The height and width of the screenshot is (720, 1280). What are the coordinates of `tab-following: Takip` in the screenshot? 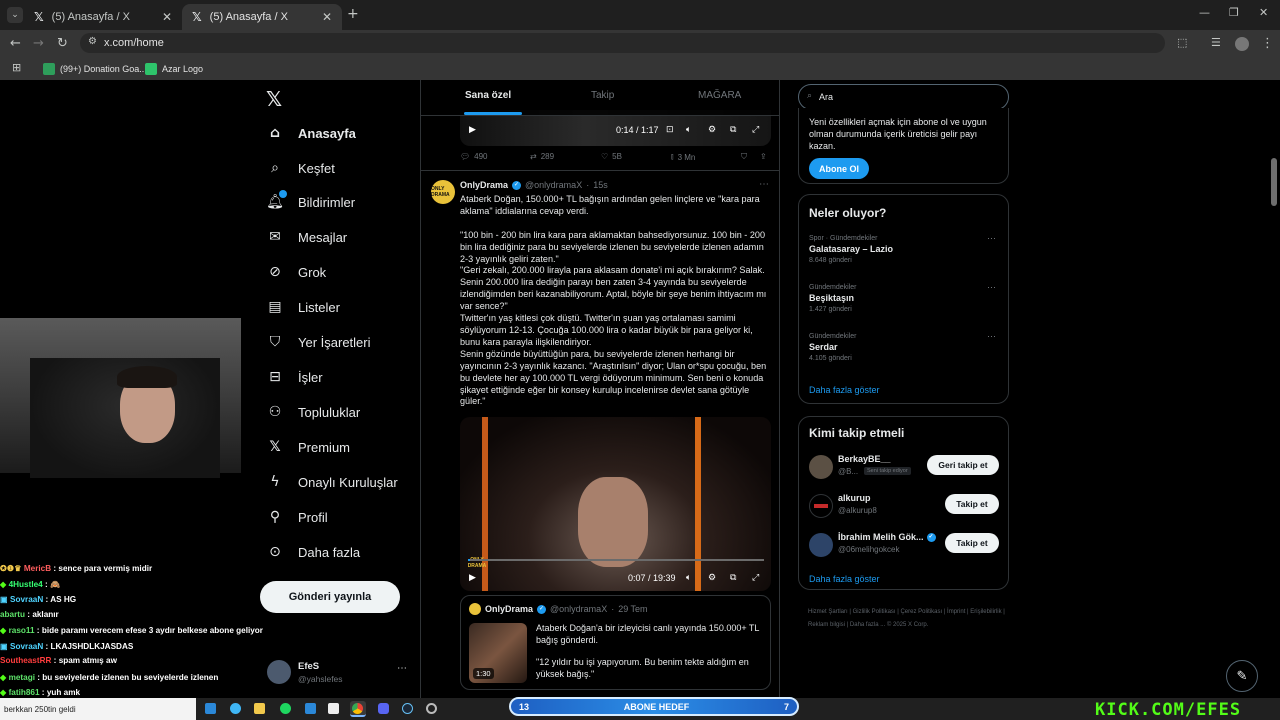 It's located at (602, 95).